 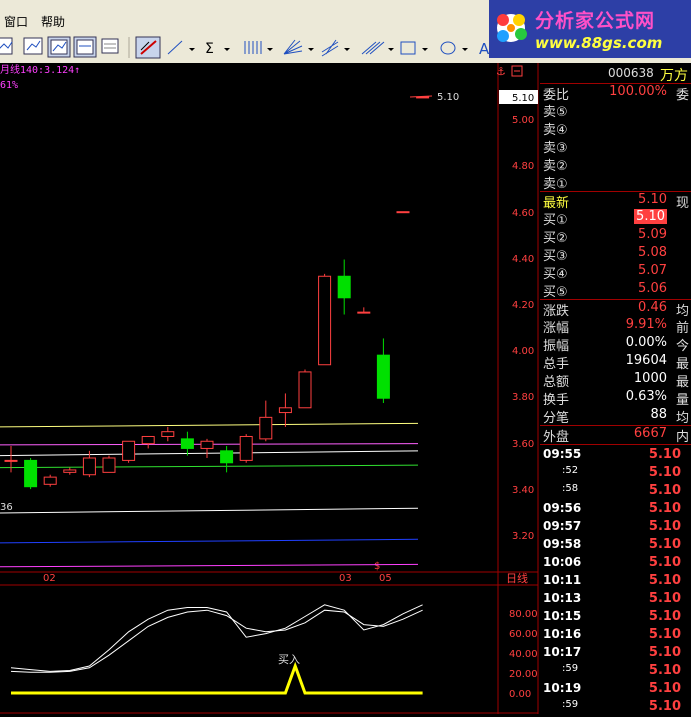 What do you see at coordinates (555, 238) in the screenshot?
I see `row-label: 买②` at bounding box center [555, 238].